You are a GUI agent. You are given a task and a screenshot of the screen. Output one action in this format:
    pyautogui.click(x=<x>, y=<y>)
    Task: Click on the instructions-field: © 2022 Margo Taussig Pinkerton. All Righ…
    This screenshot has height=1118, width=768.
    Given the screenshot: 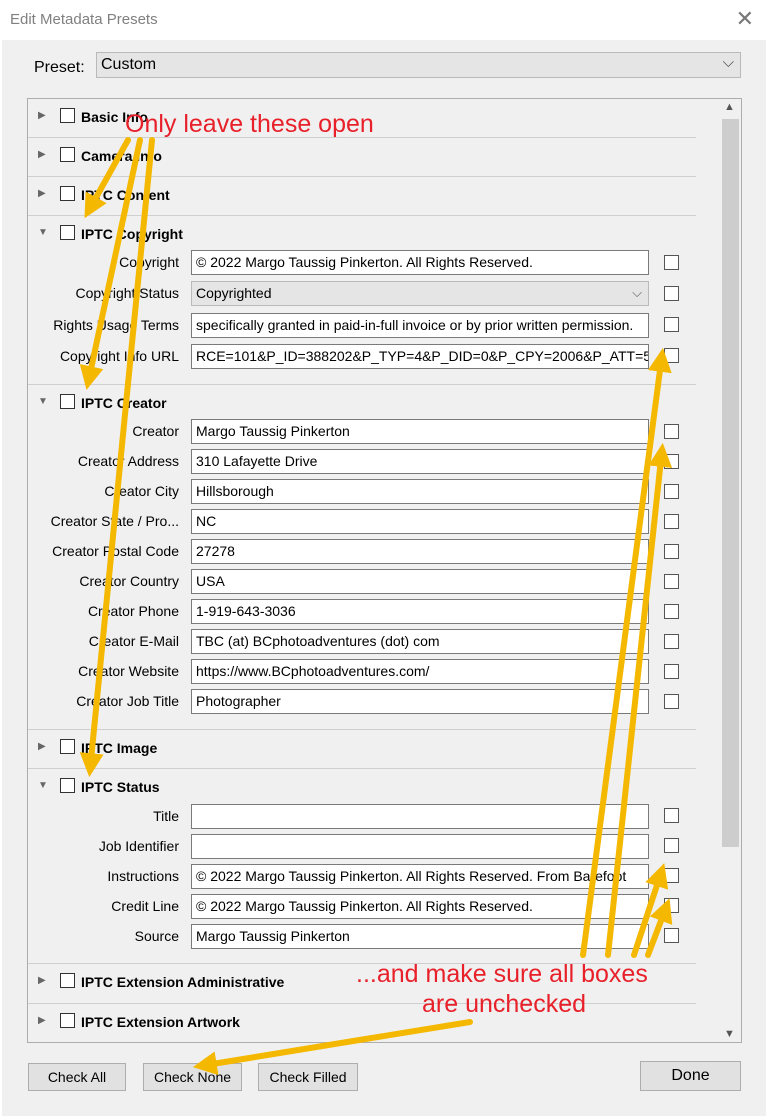 What is the action you would take?
    pyautogui.click(x=420, y=876)
    